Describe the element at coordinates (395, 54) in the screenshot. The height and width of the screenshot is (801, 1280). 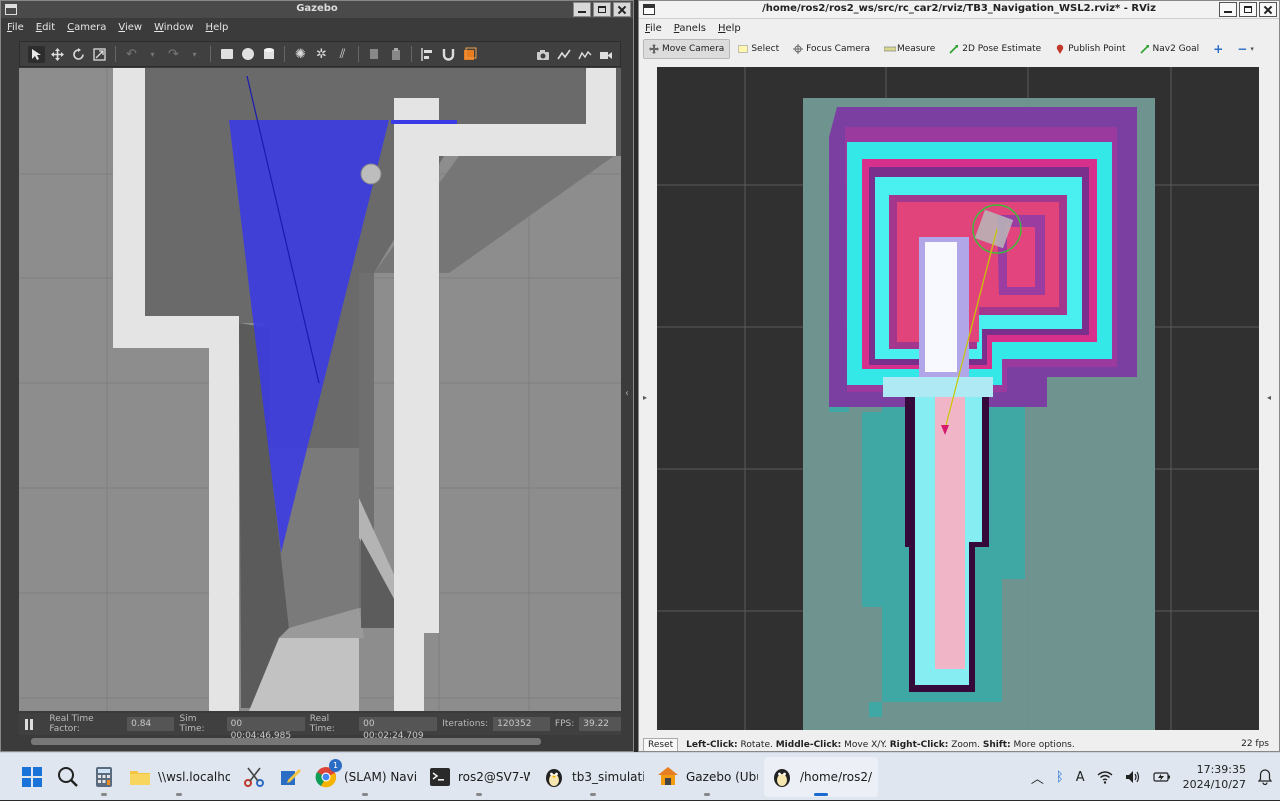
I see `paste-icon` at that location.